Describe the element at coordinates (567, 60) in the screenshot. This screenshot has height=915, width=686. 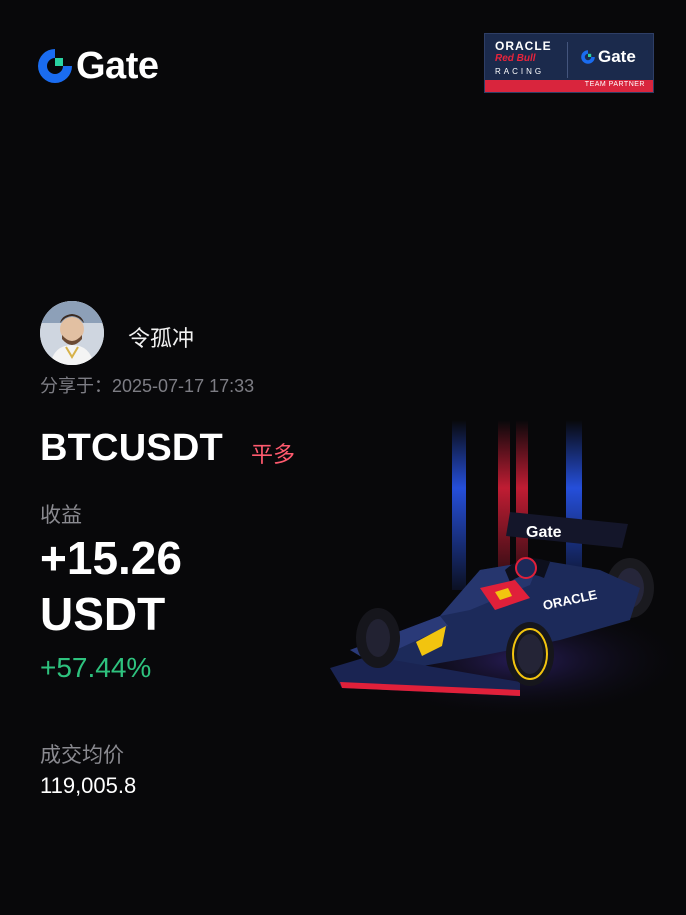
I see `partner-divider` at that location.